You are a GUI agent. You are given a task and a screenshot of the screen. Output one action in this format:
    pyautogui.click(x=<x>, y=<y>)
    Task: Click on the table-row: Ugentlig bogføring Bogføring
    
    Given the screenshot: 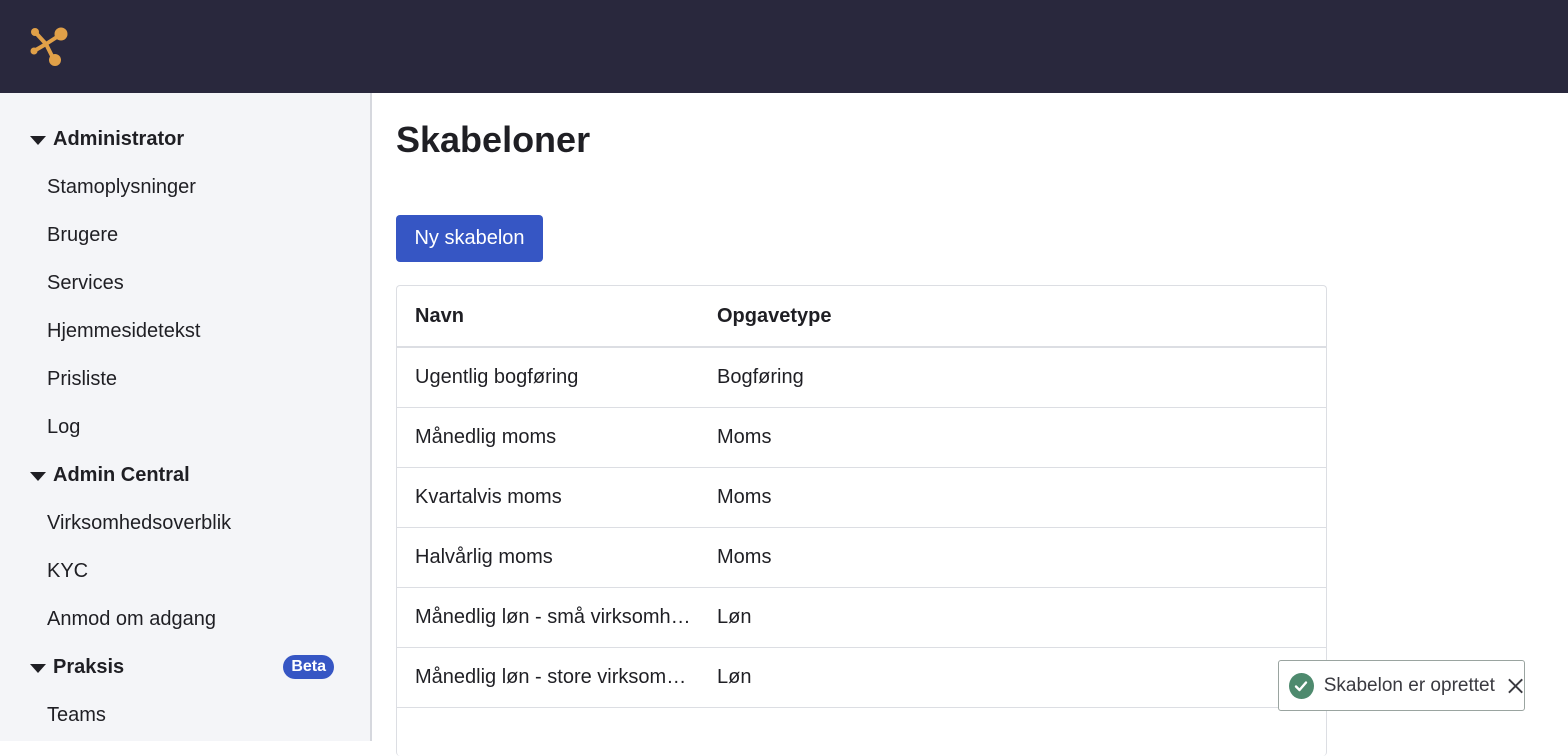 What is the action you would take?
    pyautogui.click(x=861, y=378)
    